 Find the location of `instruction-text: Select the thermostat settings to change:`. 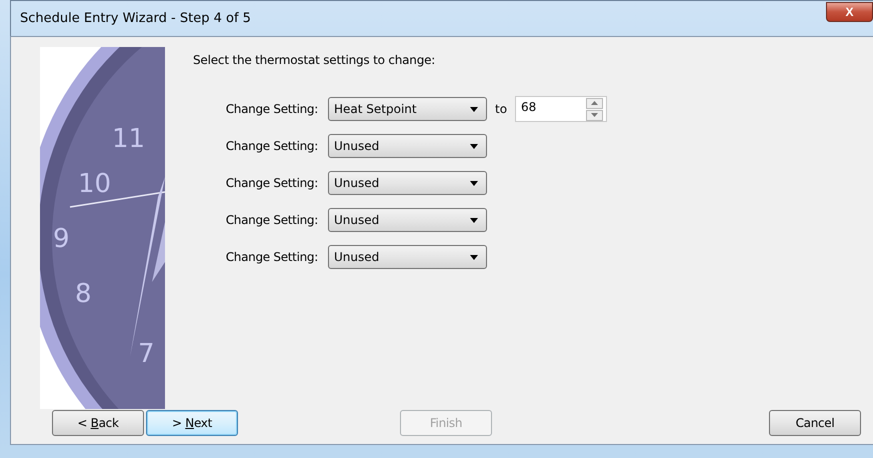

instruction-text: Select the thermostat settings to change: is located at coordinates (314, 60).